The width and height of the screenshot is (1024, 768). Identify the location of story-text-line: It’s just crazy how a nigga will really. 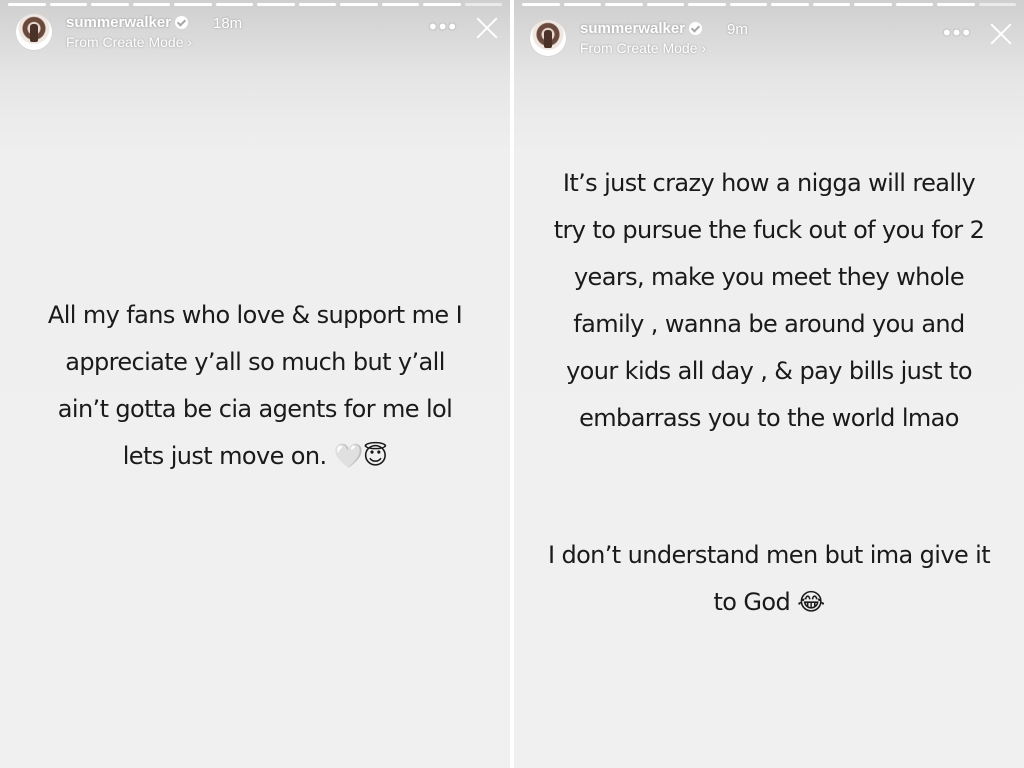
(769, 183).